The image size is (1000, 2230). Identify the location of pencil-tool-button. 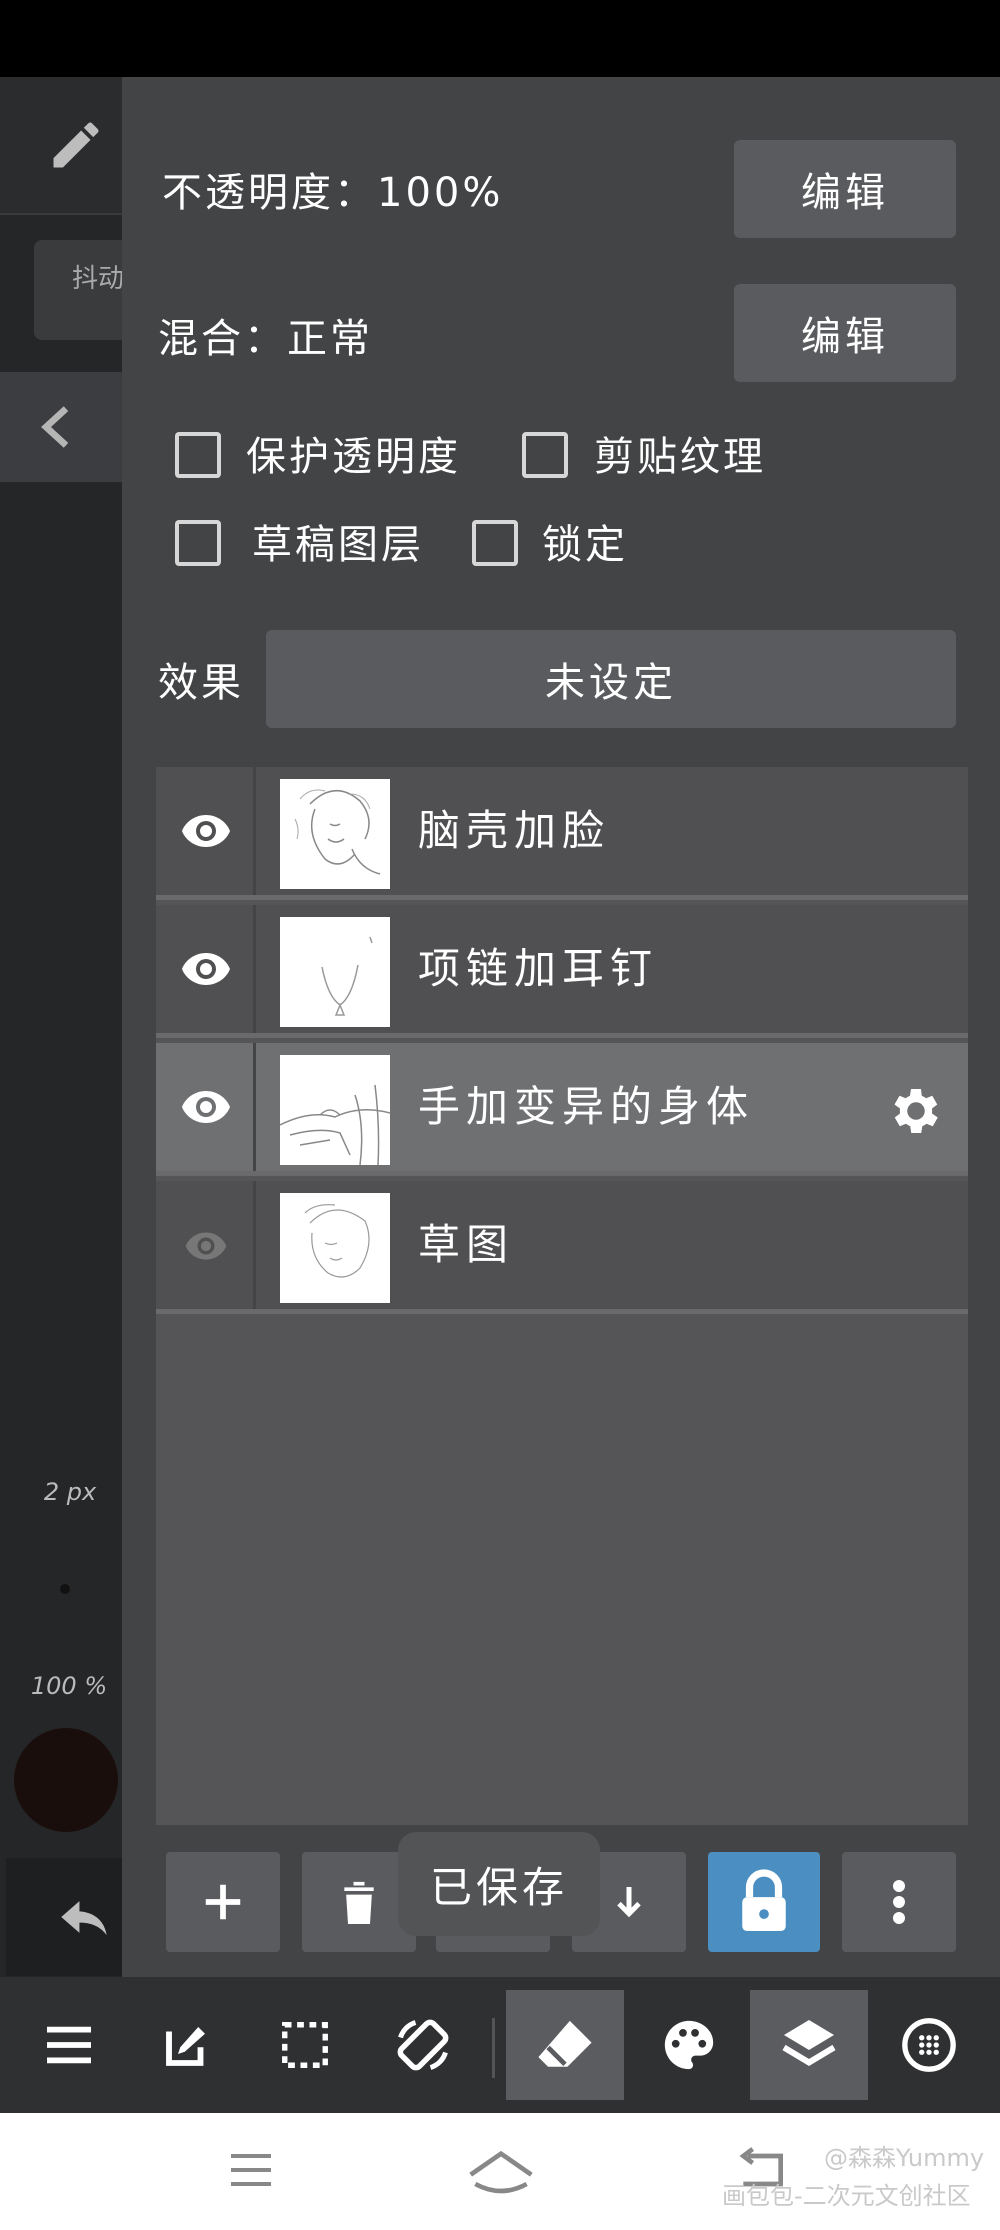
(61, 146).